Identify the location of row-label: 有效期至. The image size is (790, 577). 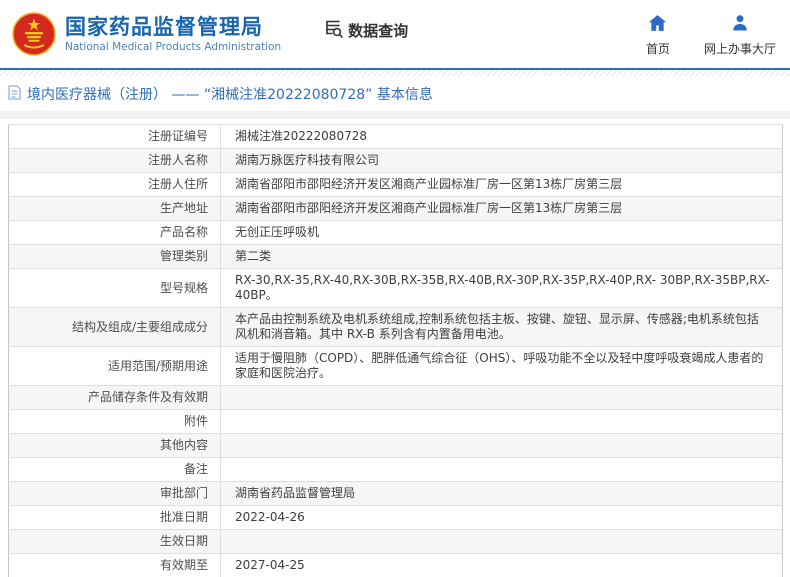
(114, 565).